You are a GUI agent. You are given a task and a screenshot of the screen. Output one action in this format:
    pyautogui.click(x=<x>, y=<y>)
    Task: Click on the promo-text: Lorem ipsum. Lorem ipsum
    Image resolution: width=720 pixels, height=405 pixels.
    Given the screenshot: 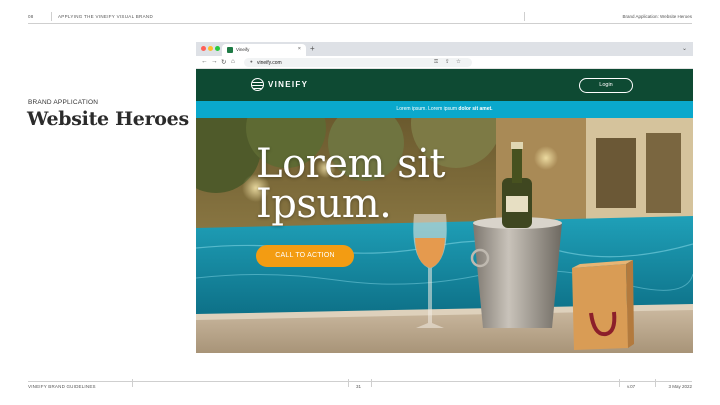 What is the action you would take?
    pyautogui.click(x=427, y=109)
    